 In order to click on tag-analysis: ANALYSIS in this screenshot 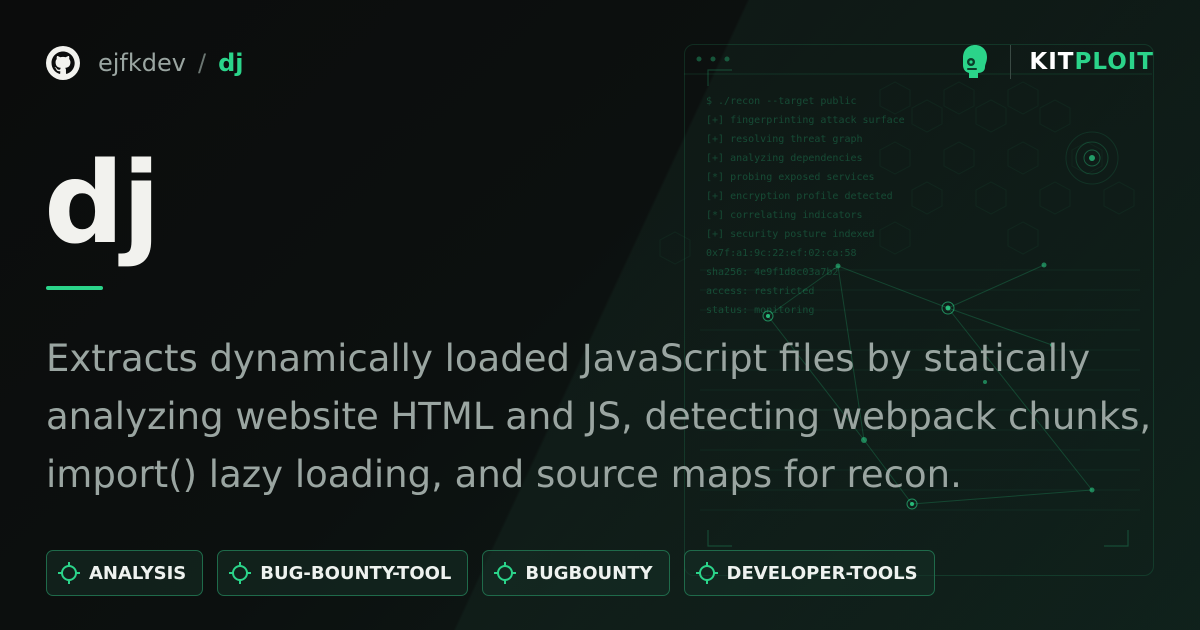, I will do `click(125, 573)`.